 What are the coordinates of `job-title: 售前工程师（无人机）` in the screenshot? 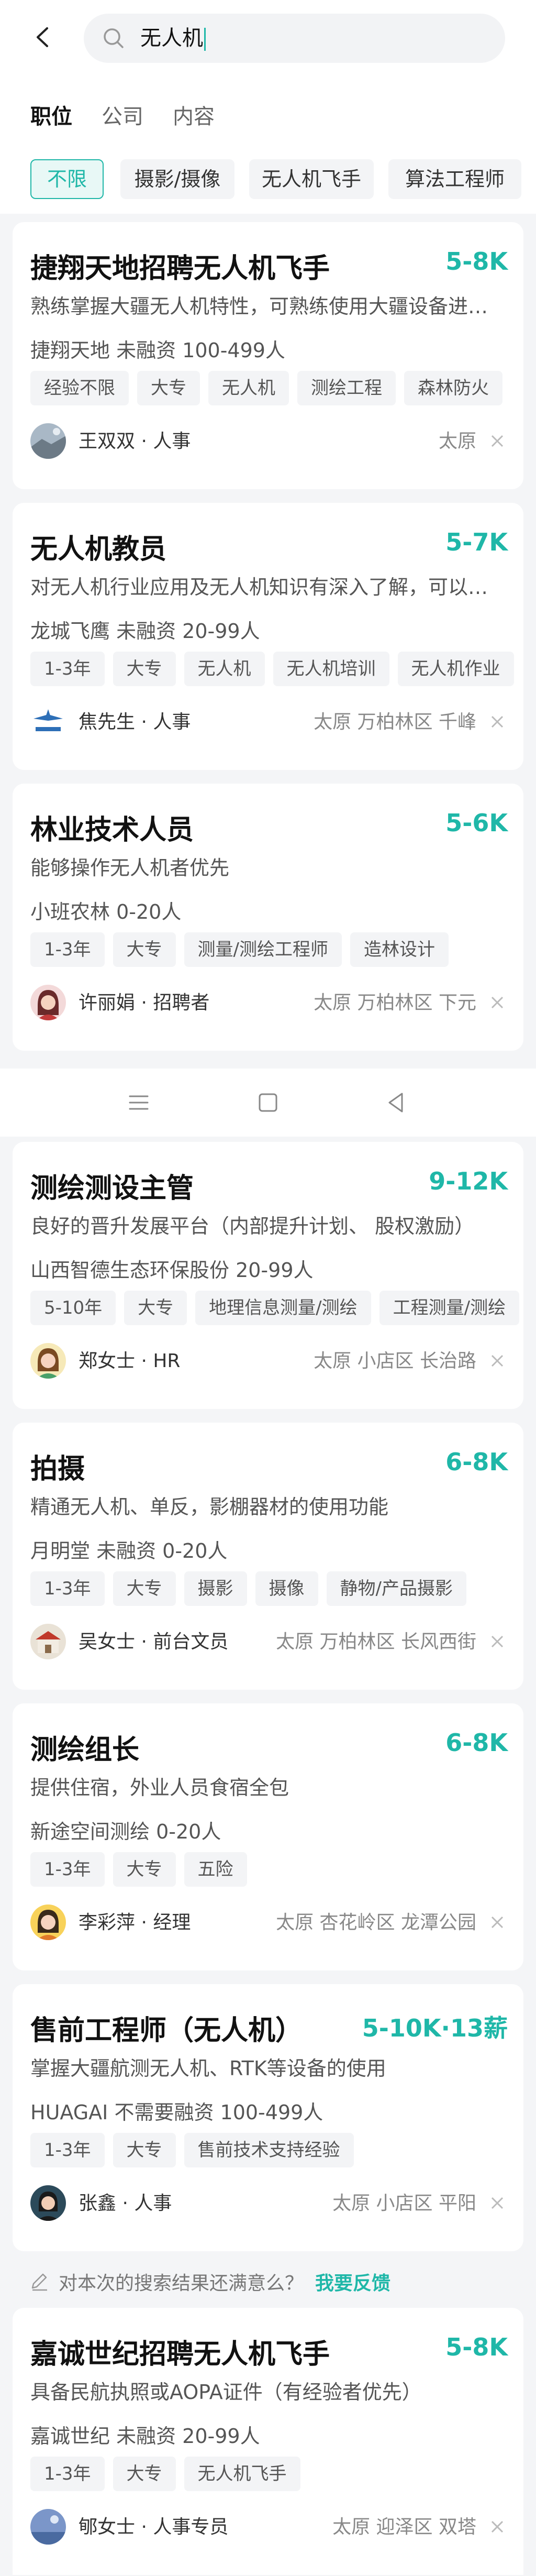 It's located at (166, 2030).